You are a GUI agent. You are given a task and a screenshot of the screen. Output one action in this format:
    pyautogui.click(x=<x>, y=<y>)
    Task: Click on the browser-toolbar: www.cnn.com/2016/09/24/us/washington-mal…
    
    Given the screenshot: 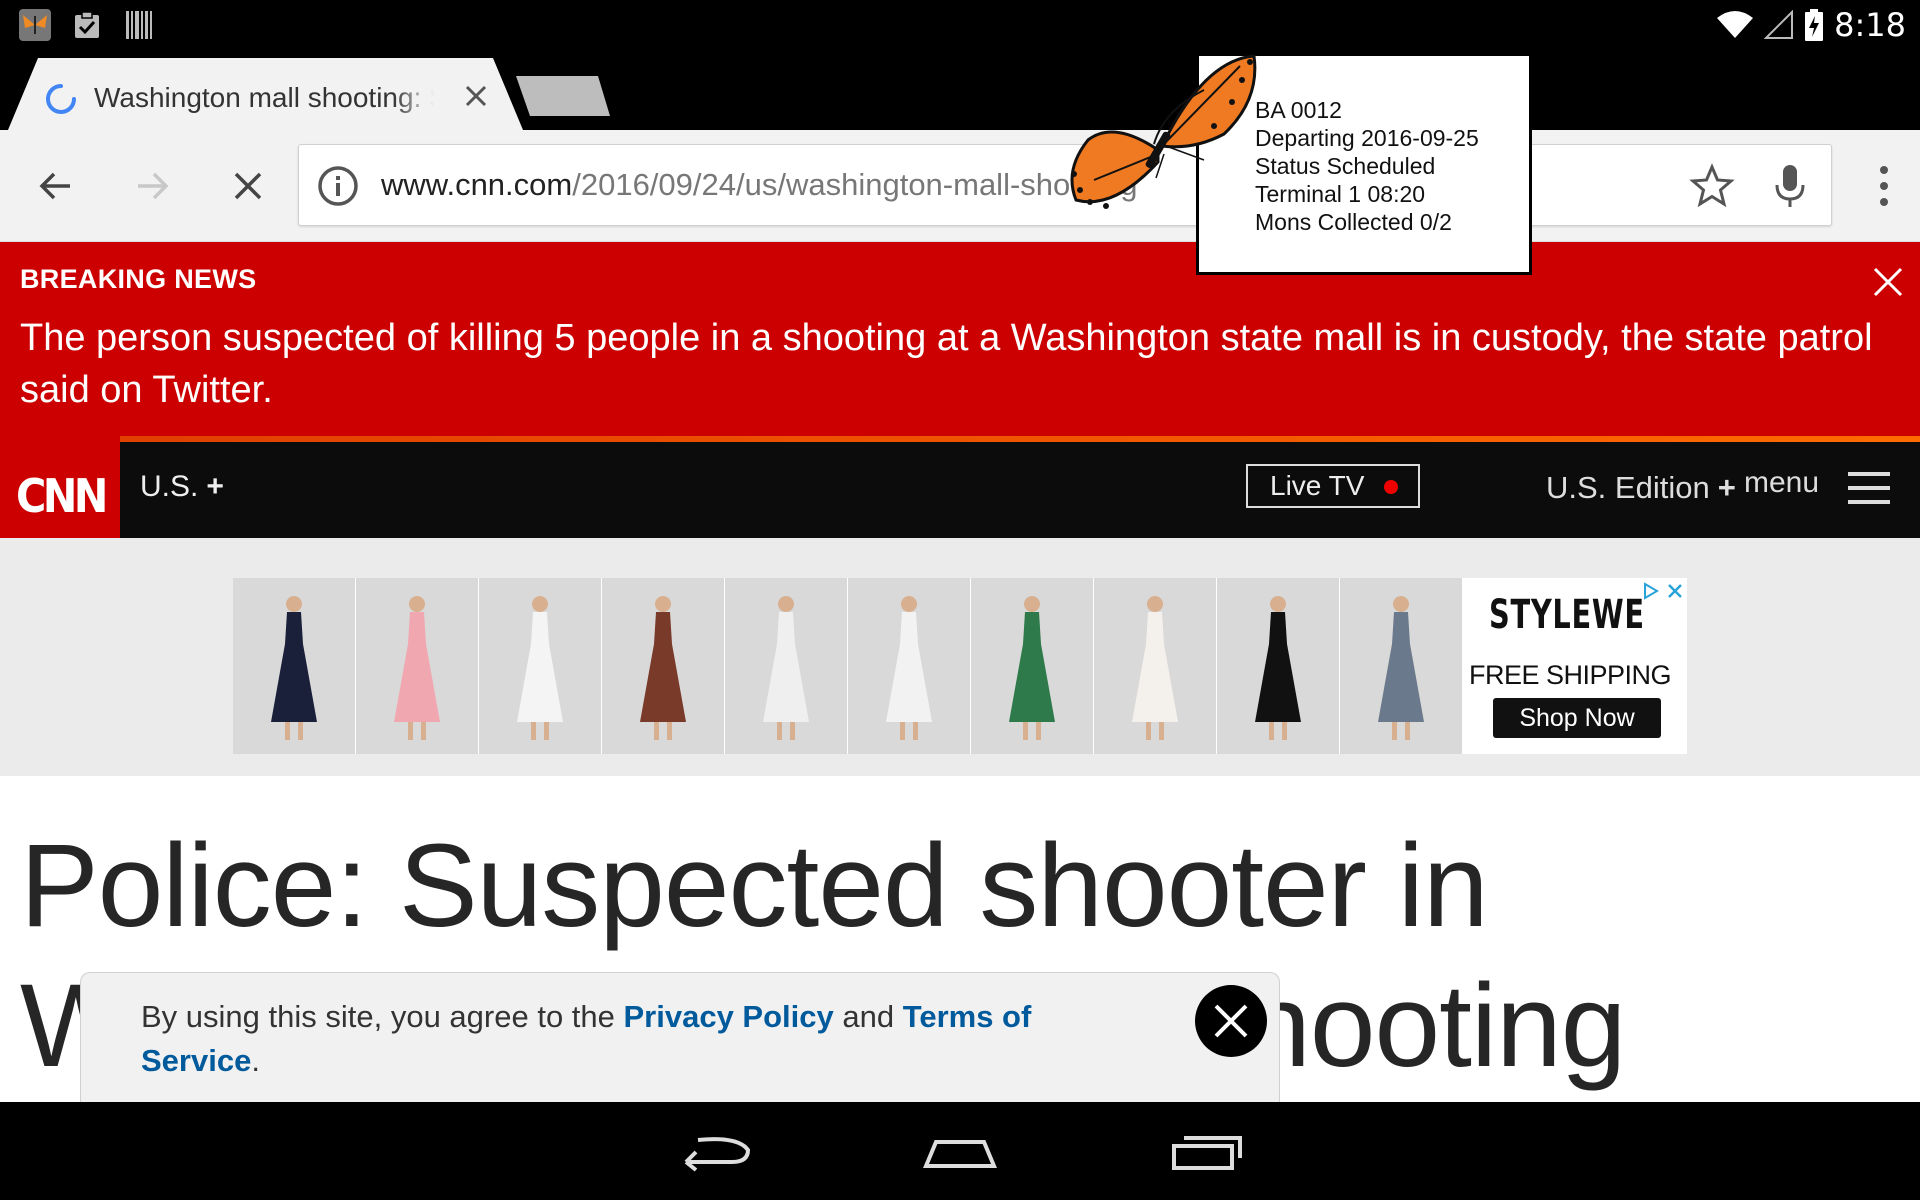 What is the action you would take?
    pyautogui.click(x=960, y=186)
    